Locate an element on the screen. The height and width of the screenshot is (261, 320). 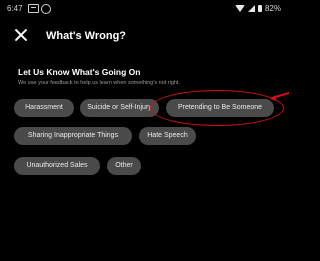
app-notification-icon is located at coordinates (46, 9).